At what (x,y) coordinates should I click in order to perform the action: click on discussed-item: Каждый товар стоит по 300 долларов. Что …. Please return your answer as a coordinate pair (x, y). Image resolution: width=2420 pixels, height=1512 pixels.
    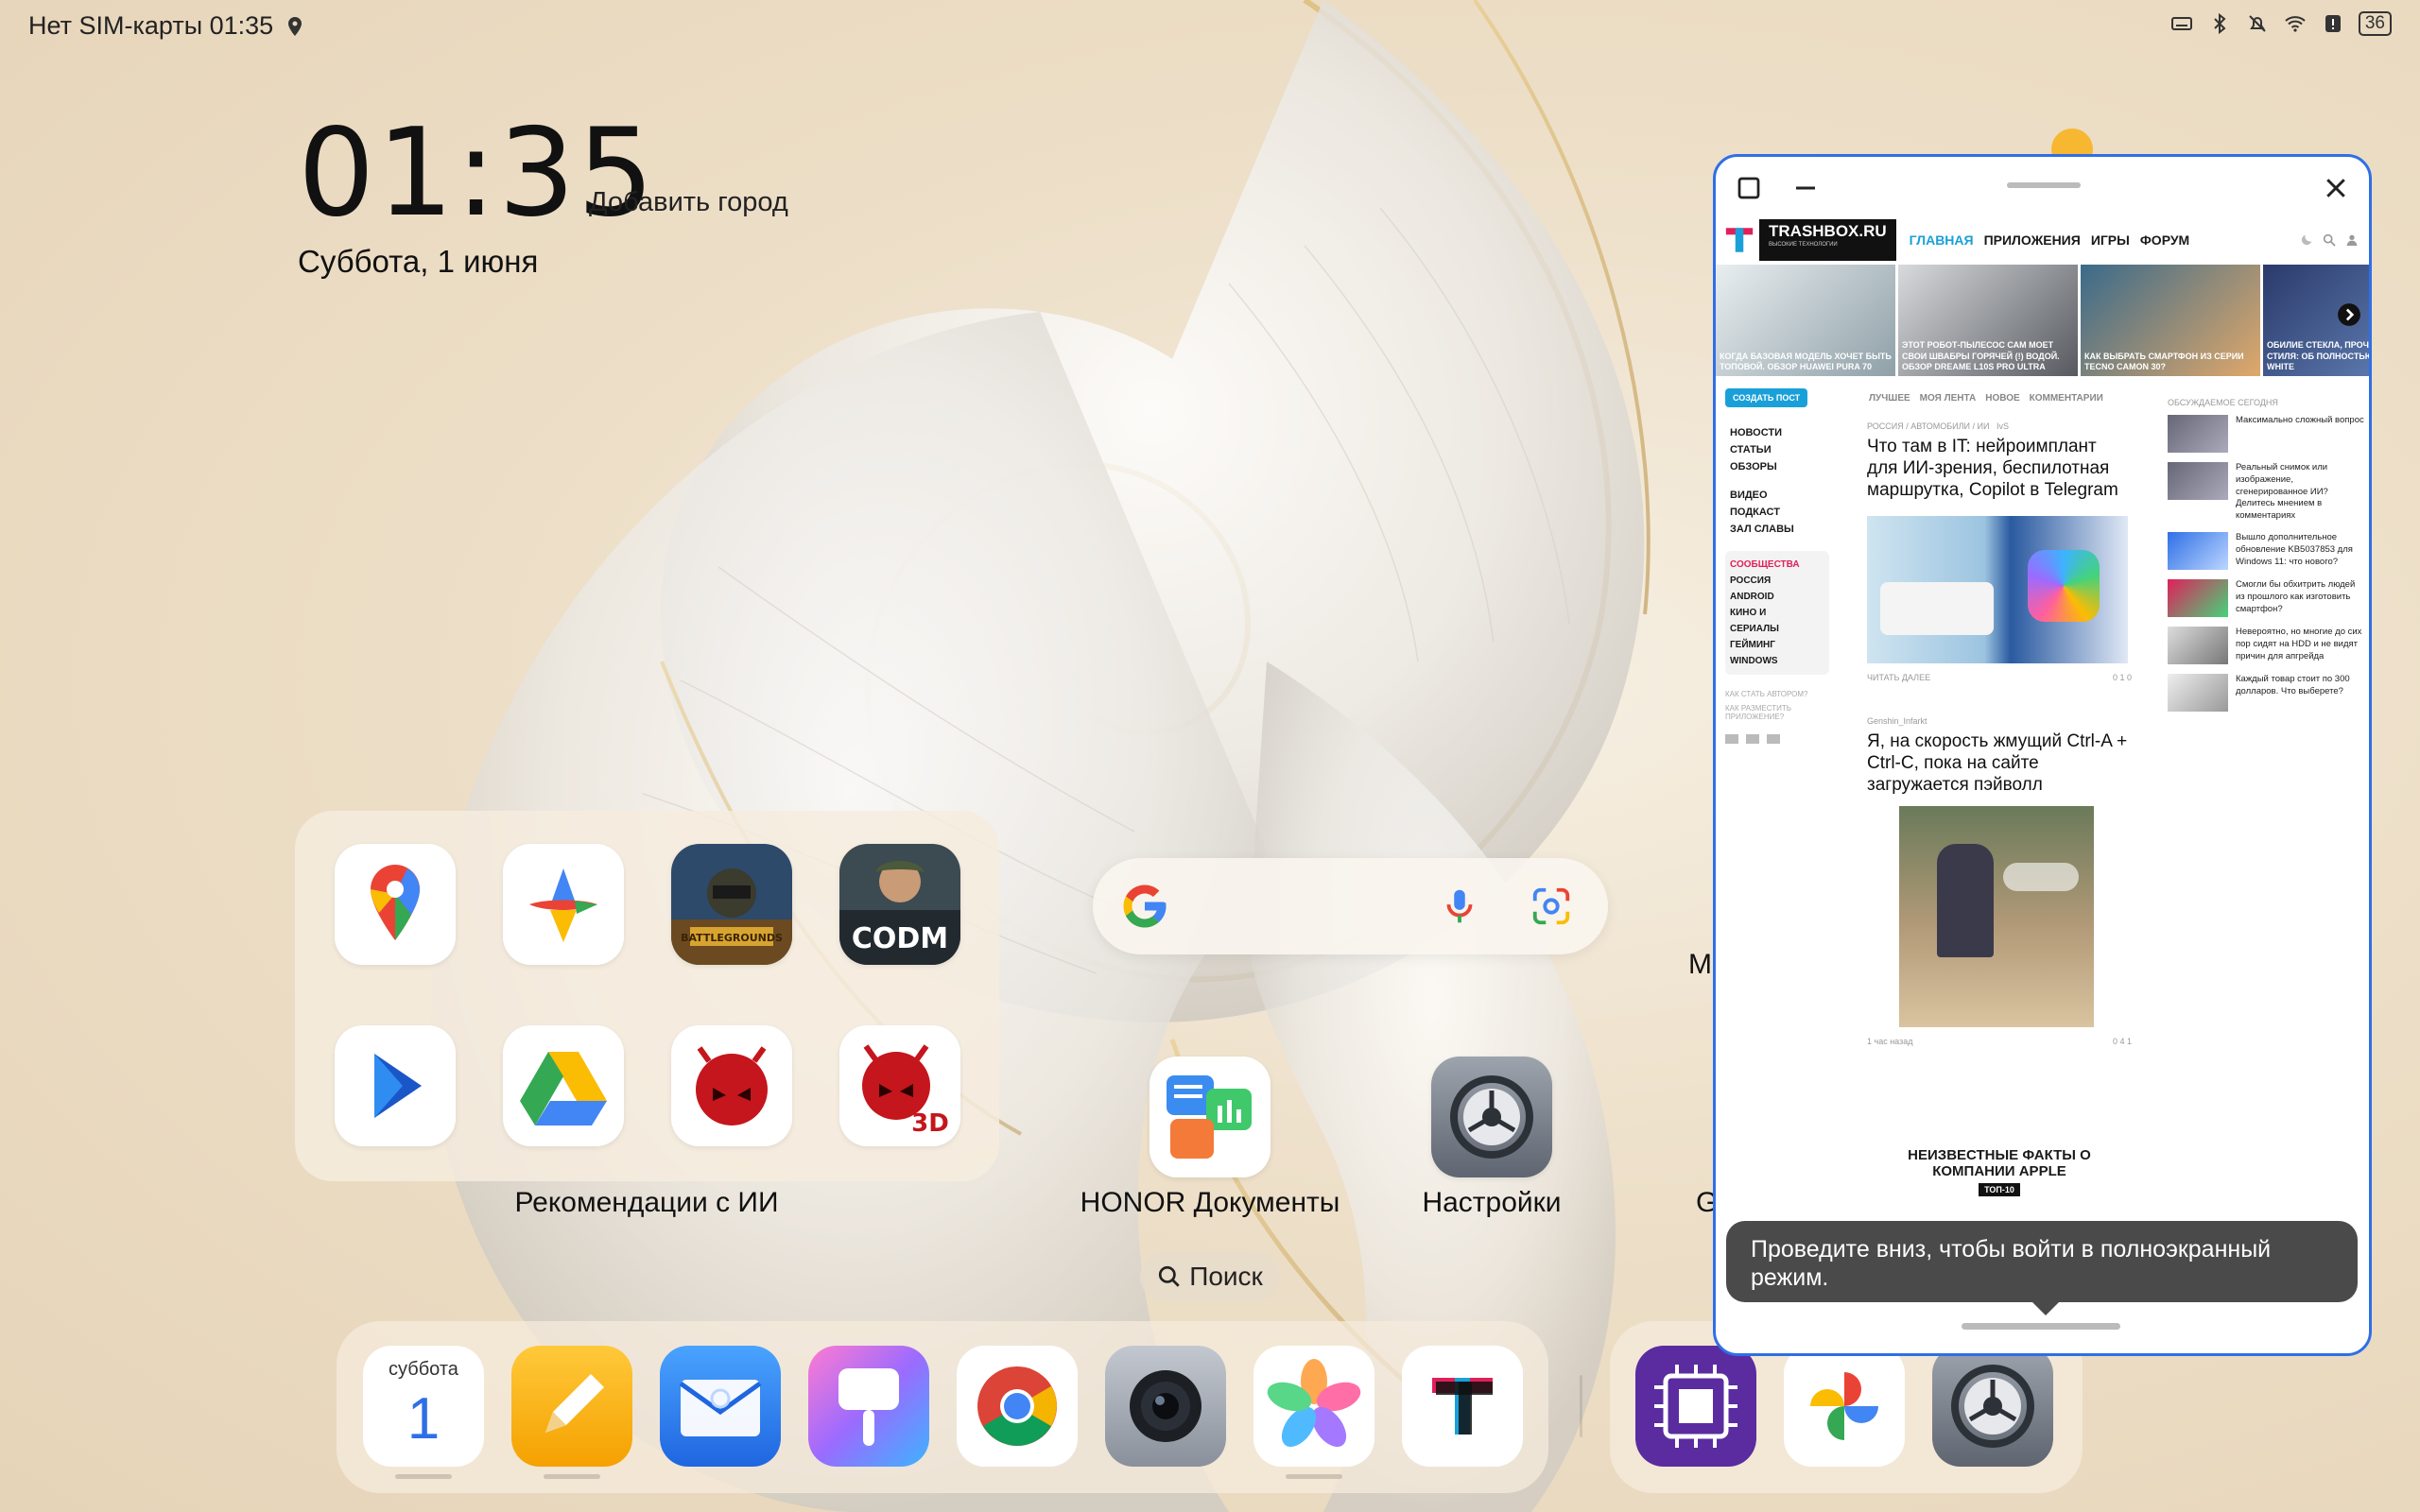
    Looking at the image, I should click on (2267, 693).